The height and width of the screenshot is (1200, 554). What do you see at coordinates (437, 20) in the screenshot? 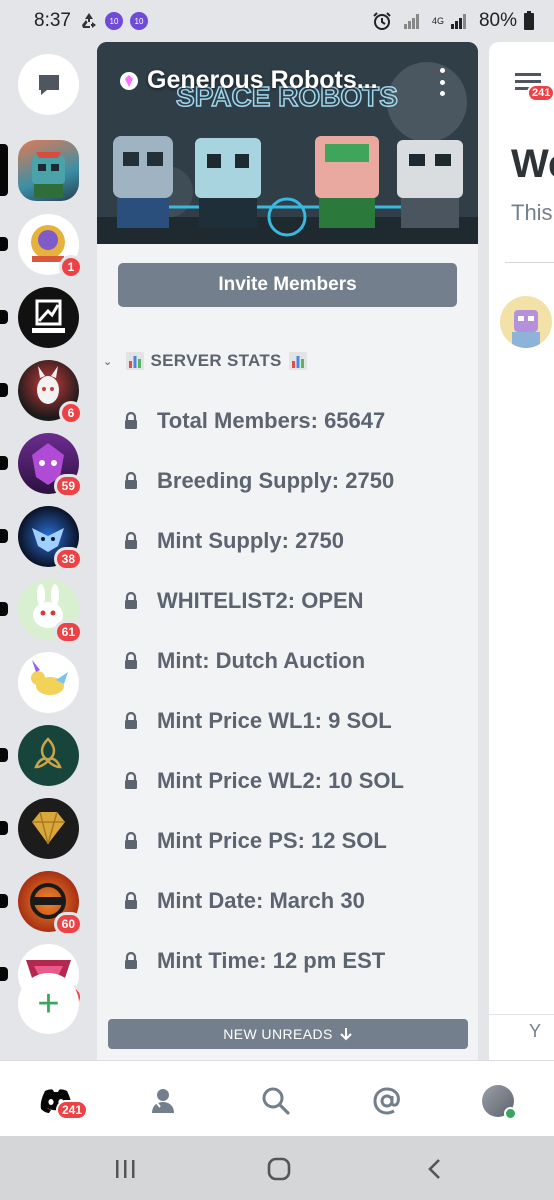
I see `network-type: 4G` at bounding box center [437, 20].